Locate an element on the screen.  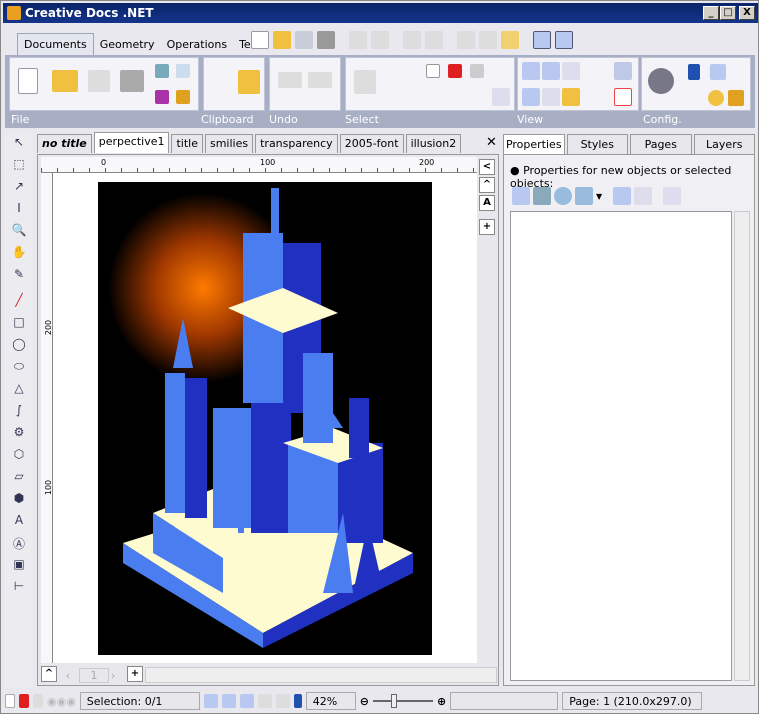
maximize-button: □ is located at coordinates (728, 13).